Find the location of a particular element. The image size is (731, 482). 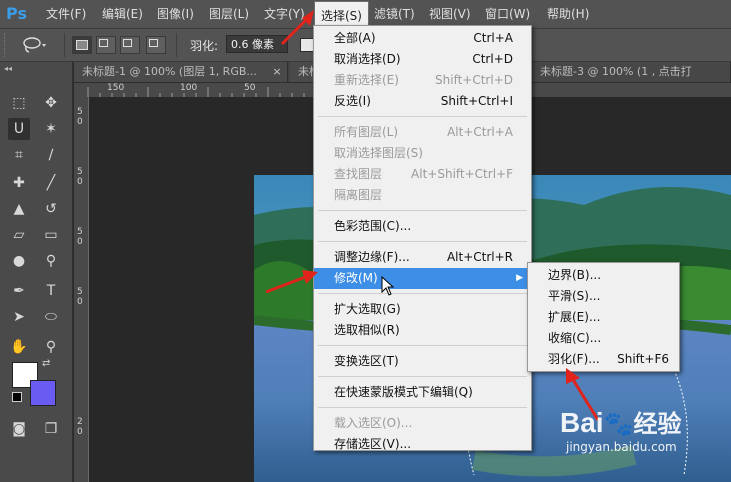

menu-item-shortcut: Alt+Shift+Ctrl+F is located at coordinates (462, 174).